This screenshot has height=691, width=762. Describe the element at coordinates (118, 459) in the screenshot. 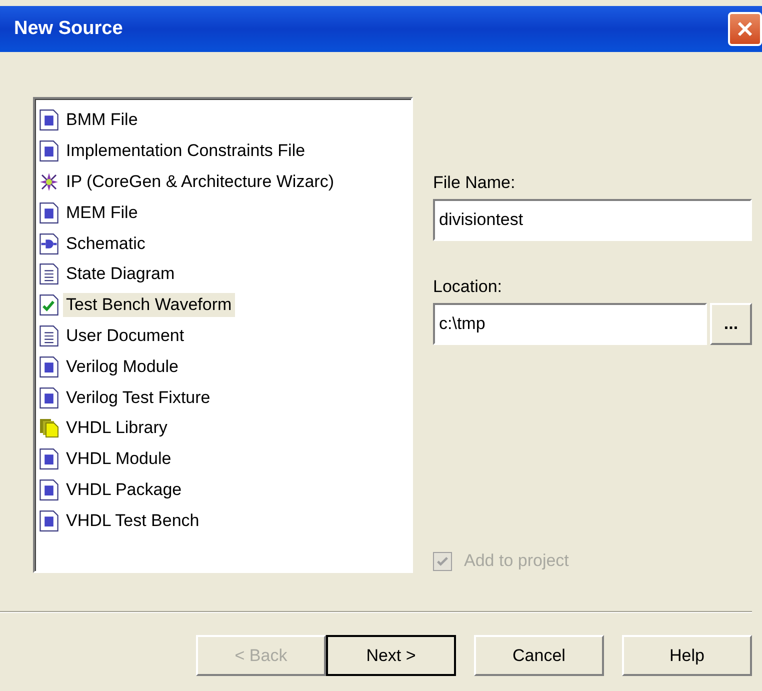

I see `list-item: VHDL Module` at that location.